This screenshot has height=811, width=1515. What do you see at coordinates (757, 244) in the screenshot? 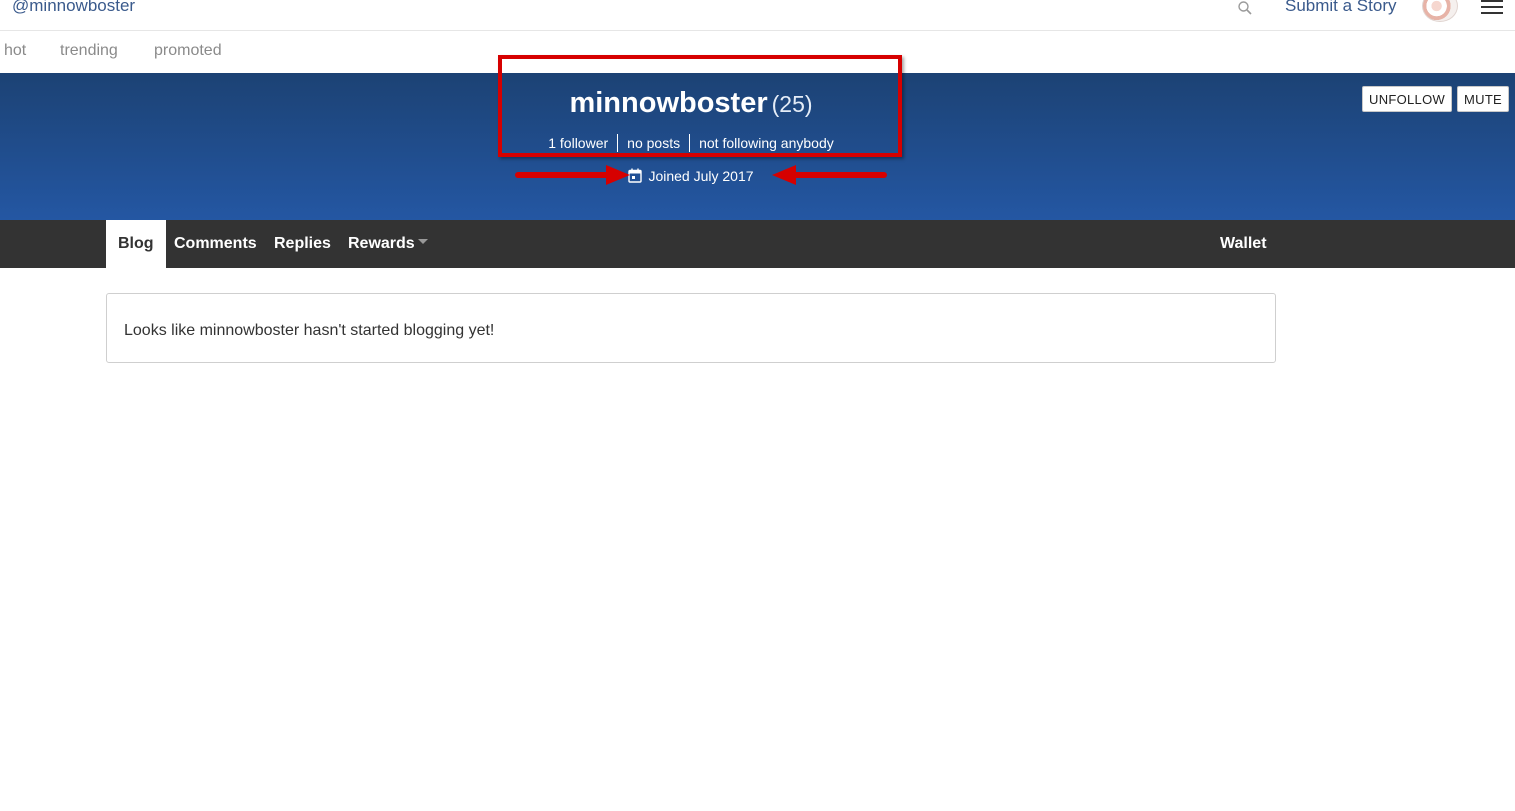
I see `profile-nav: Blog Comments Replies Rewards Wallet` at bounding box center [757, 244].